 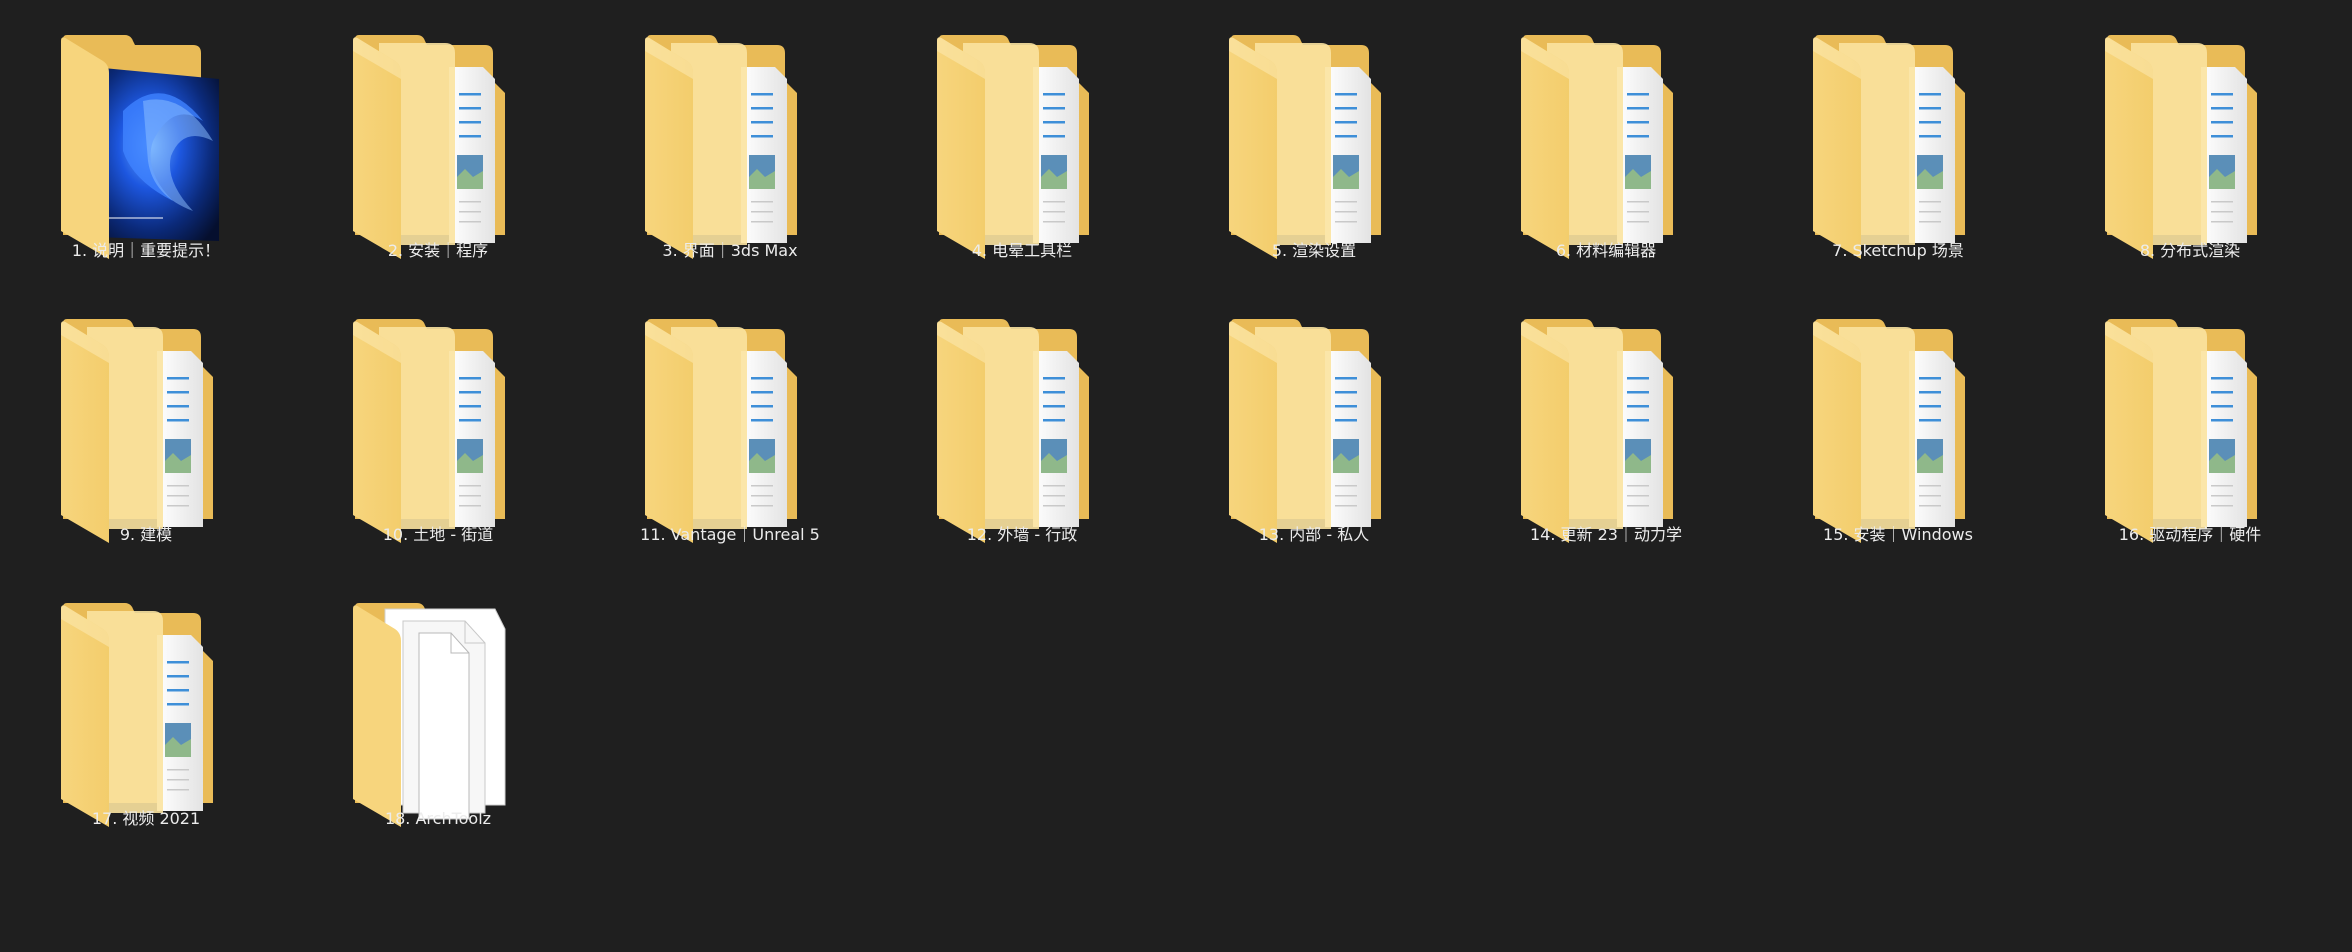 I want to click on folder-label: 14. 更新 23｜动力学, so click(x=1606, y=534).